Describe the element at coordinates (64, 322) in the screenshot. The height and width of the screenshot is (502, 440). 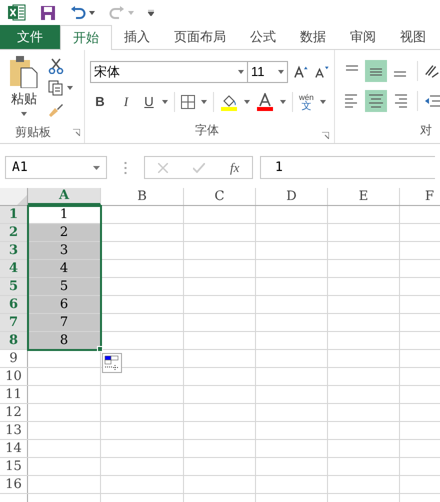
I see `table-cell: 7` at that location.